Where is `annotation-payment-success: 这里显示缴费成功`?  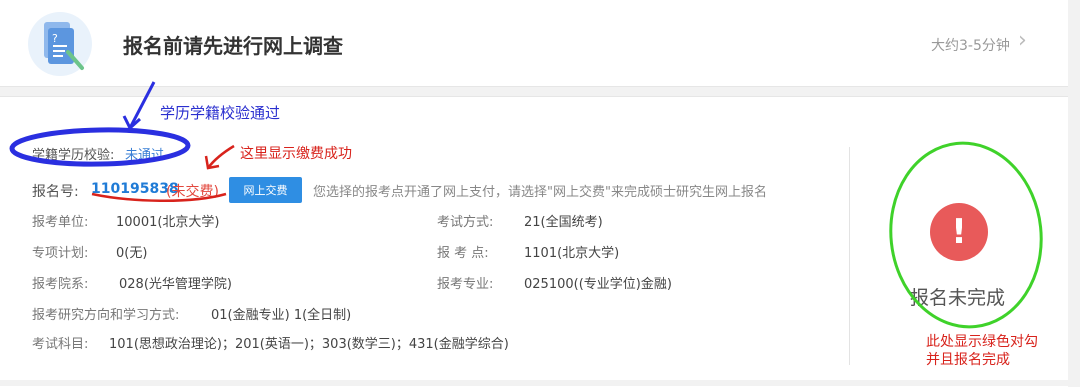 annotation-payment-success: 这里显示缴费成功 is located at coordinates (296, 154).